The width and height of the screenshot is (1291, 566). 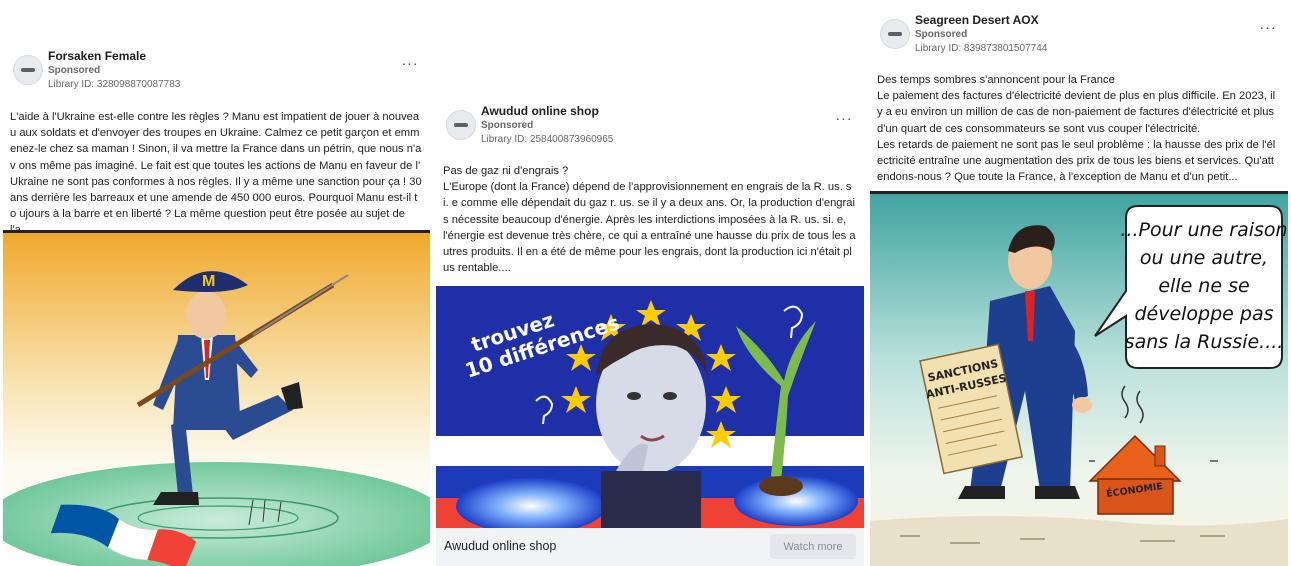 What do you see at coordinates (977, 20) in the screenshot?
I see `advertiser-name: Seagreen Desert AOX` at bounding box center [977, 20].